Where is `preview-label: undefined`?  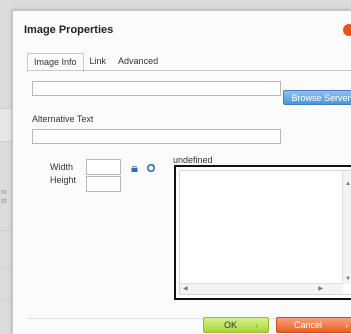
preview-label: undefined is located at coordinates (193, 160).